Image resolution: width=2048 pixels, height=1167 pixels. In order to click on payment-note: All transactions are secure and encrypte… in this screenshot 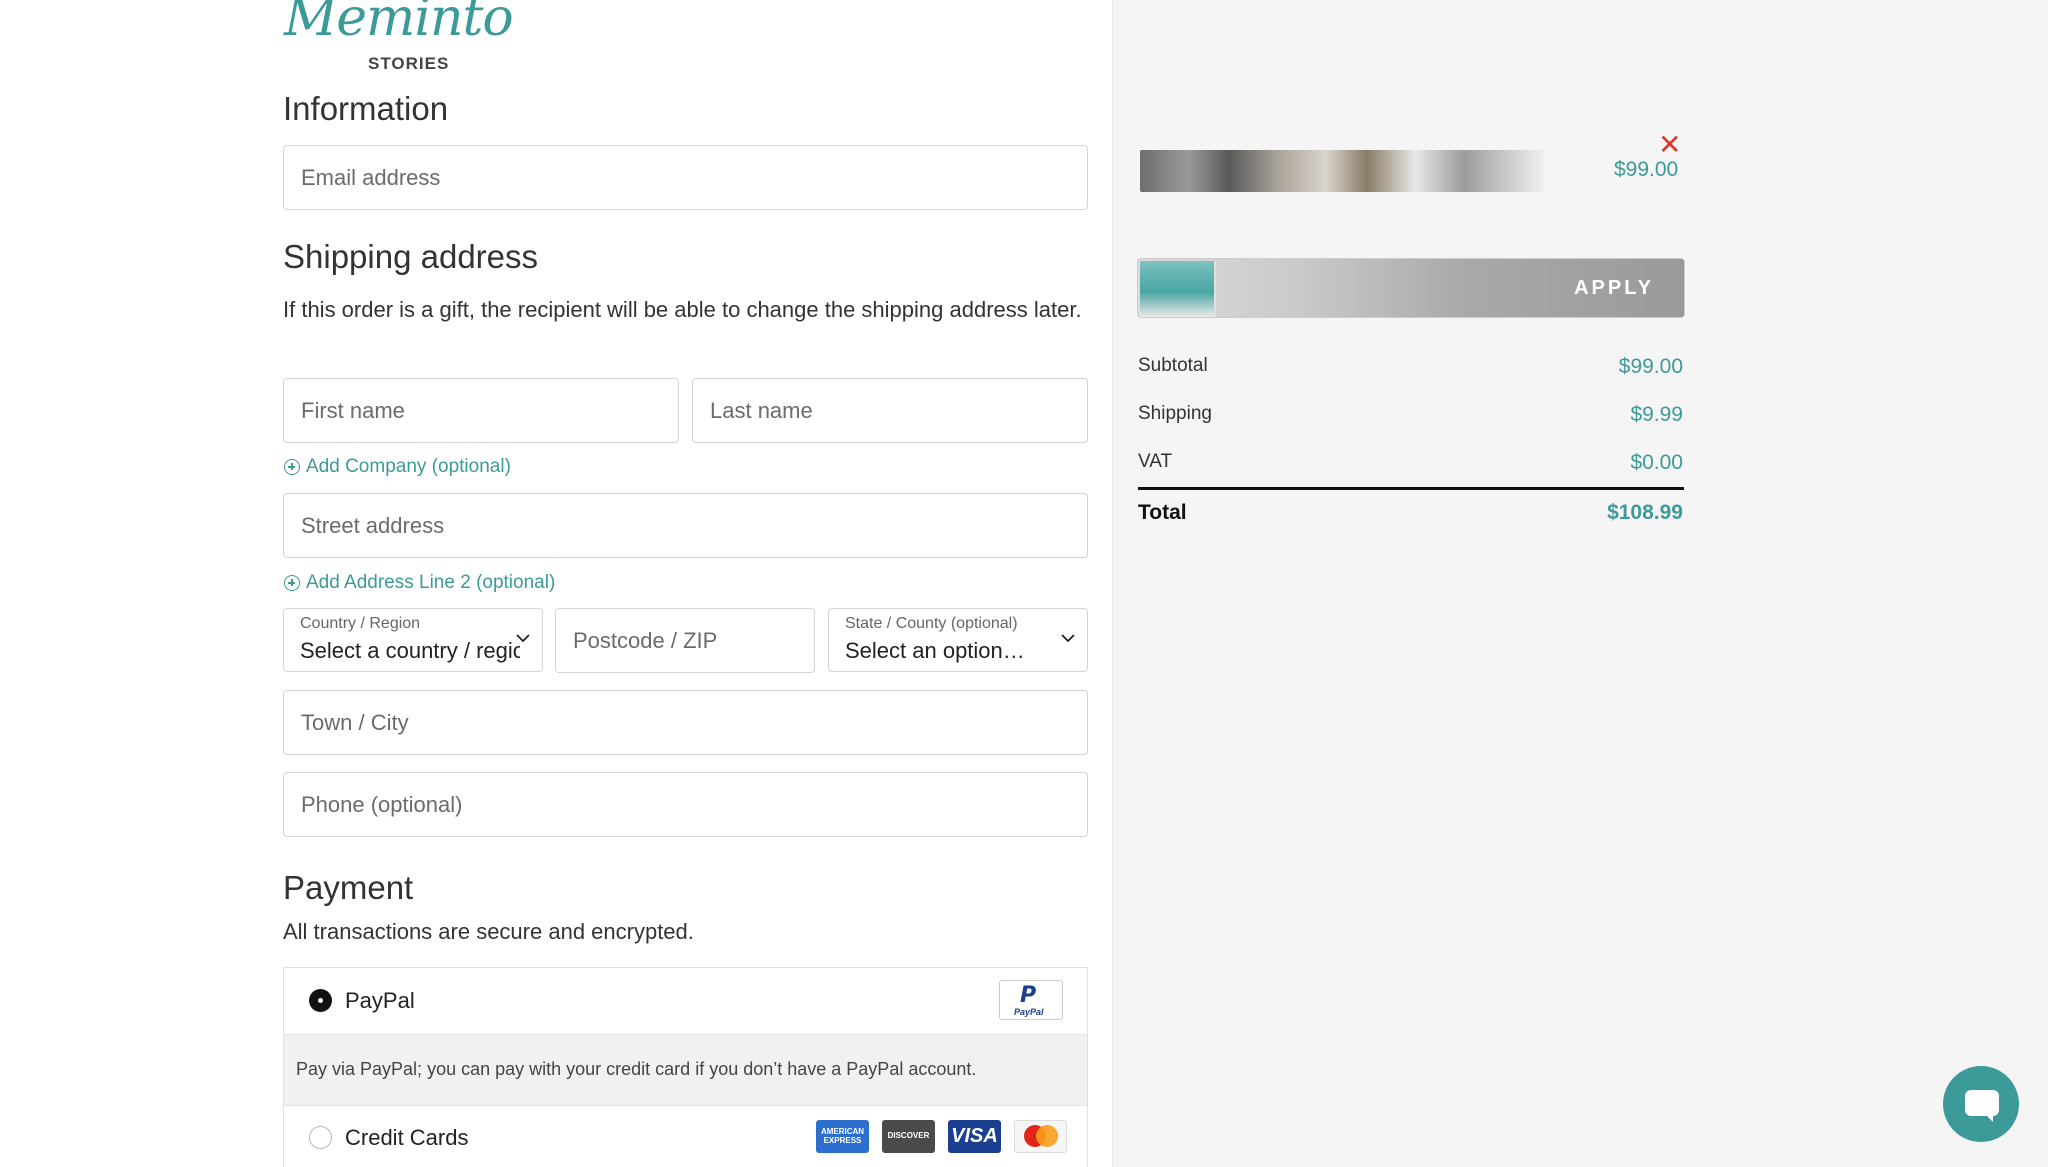, I will do `click(488, 931)`.